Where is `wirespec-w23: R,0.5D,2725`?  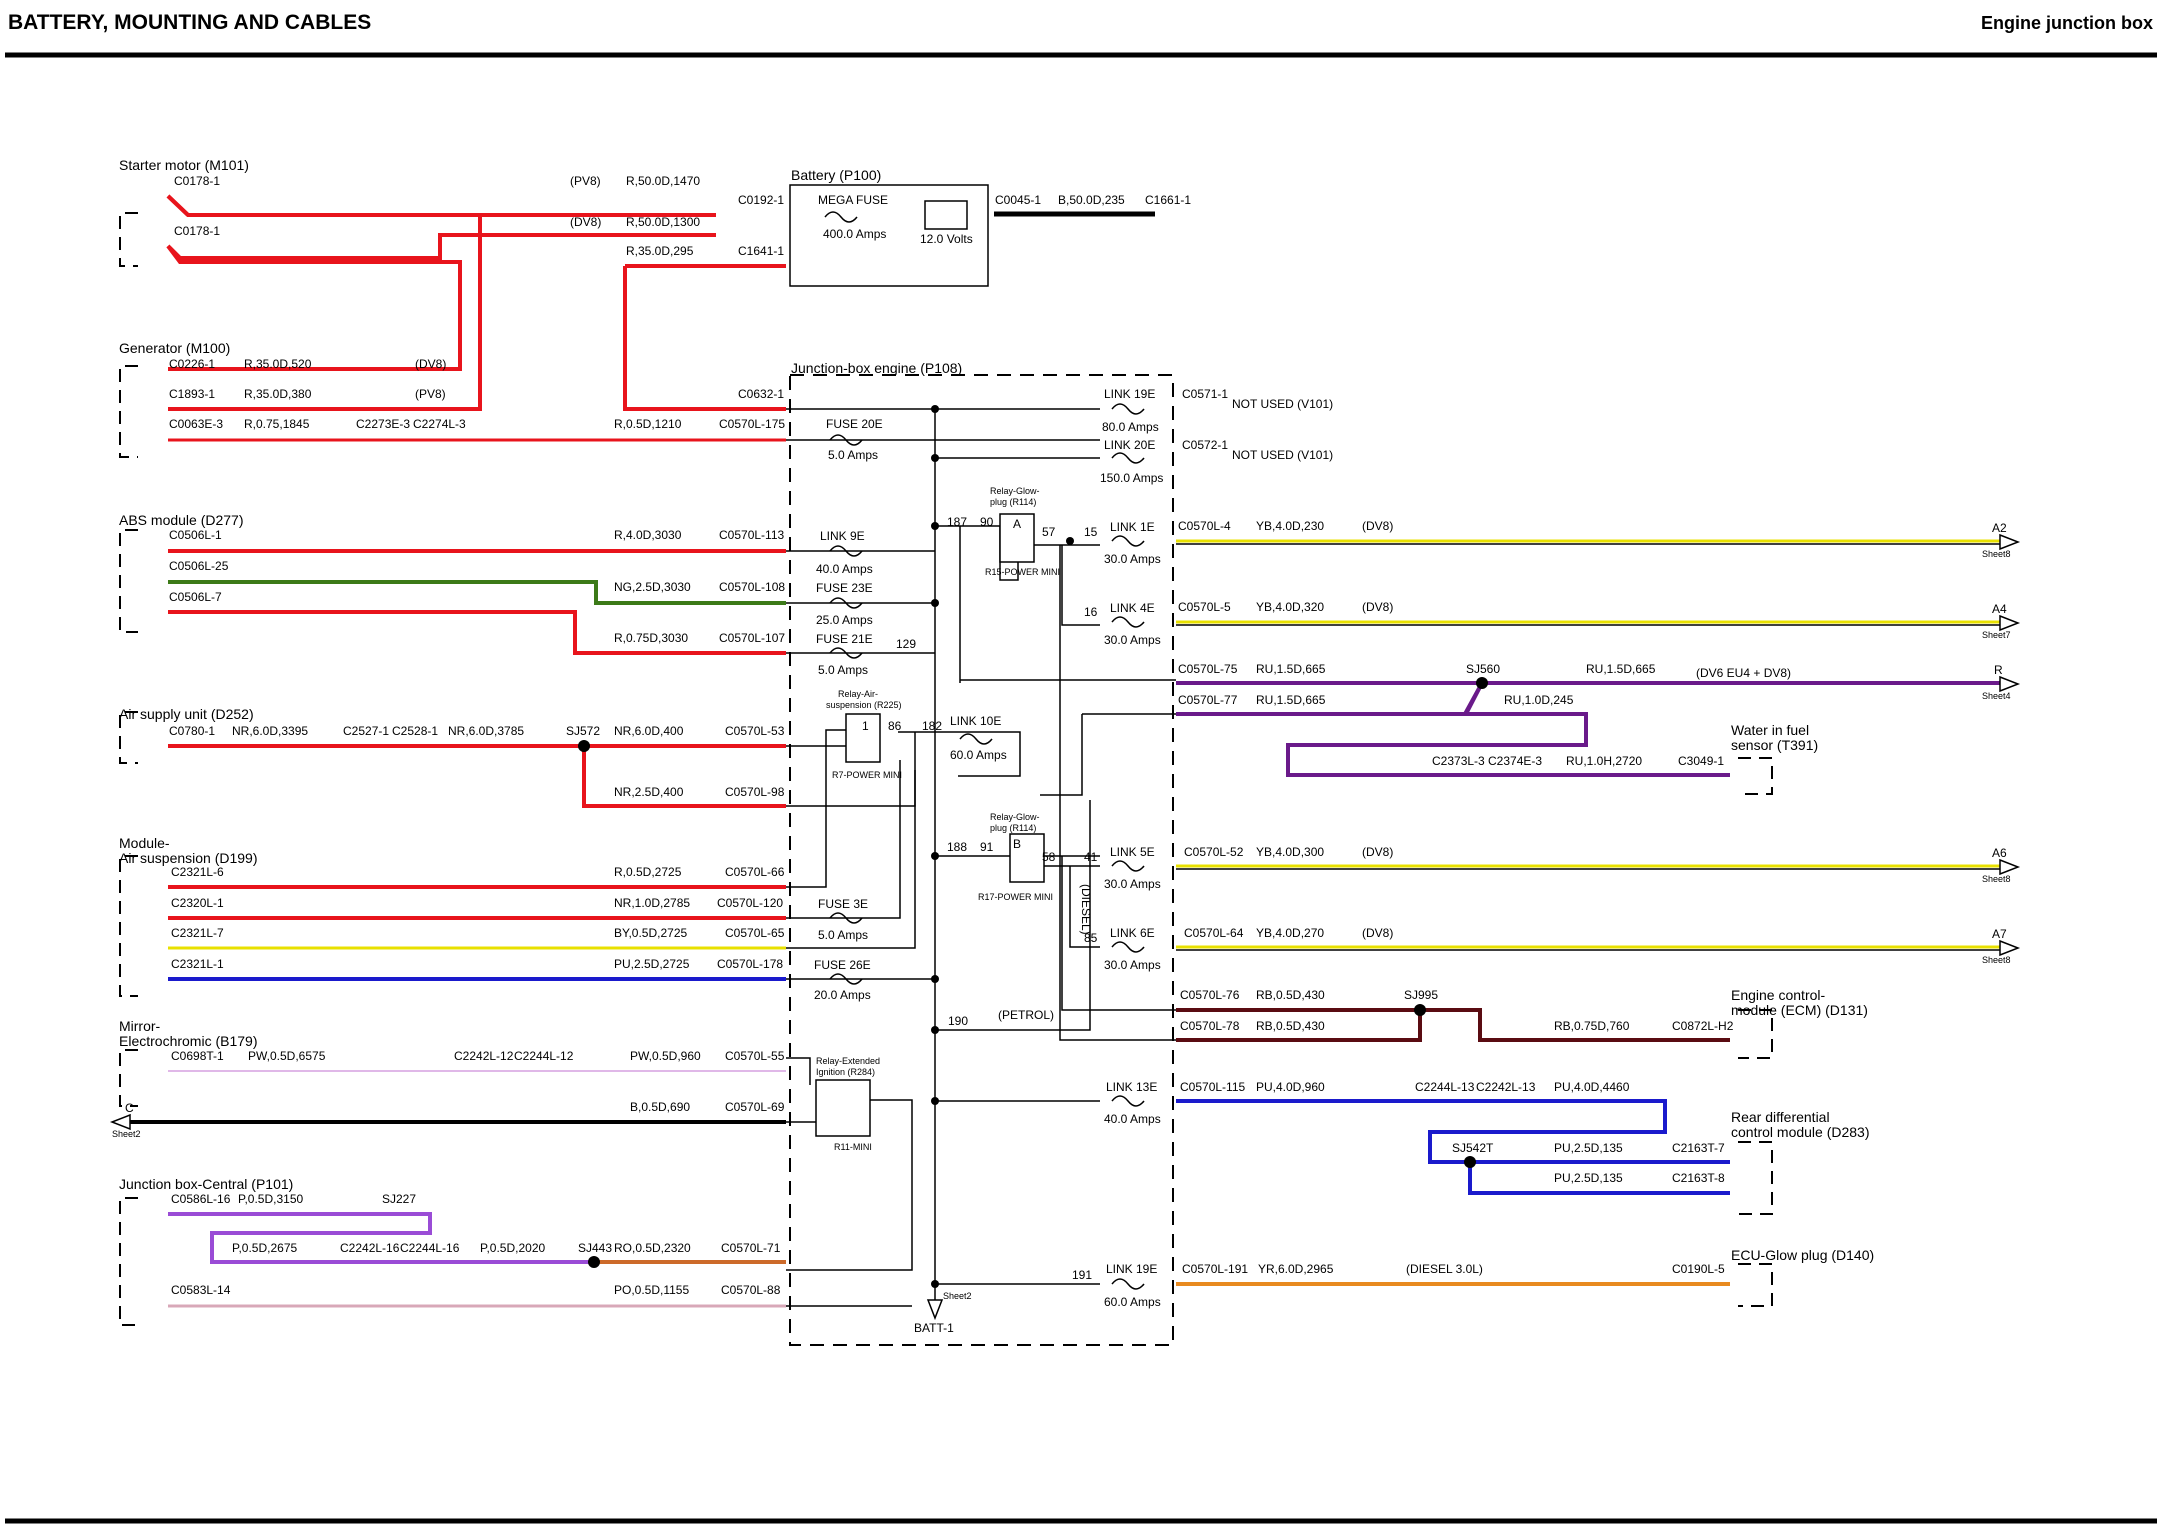 wirespec-w23: R,0.5D,2725 is located at coordinates (648, 872).